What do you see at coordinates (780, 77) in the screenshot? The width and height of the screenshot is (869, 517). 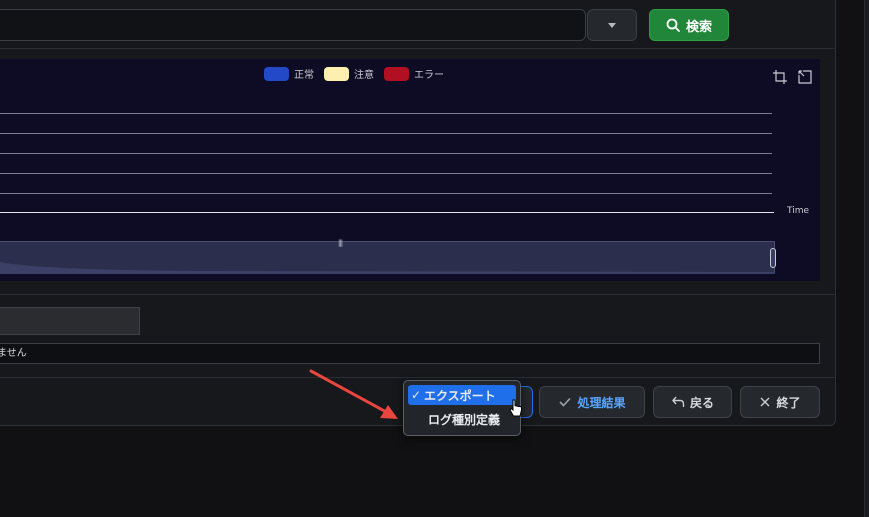 I see `zoom-select-icon` at bounding box center [780, 77].